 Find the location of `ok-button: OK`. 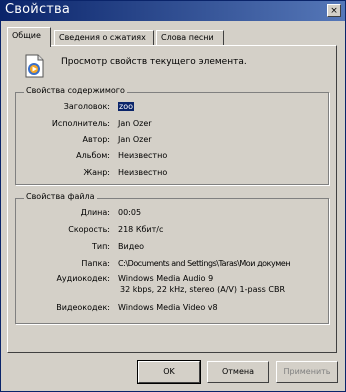

ok-button: OK is located at coordinates (169, 372).